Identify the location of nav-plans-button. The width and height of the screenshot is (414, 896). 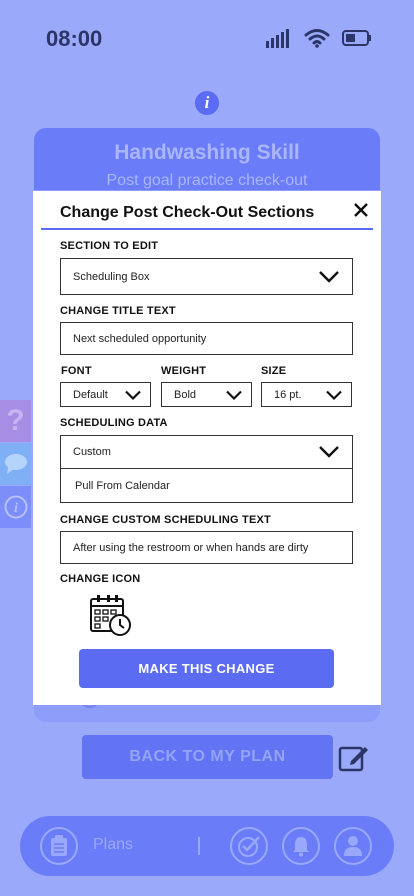
(59, 846).